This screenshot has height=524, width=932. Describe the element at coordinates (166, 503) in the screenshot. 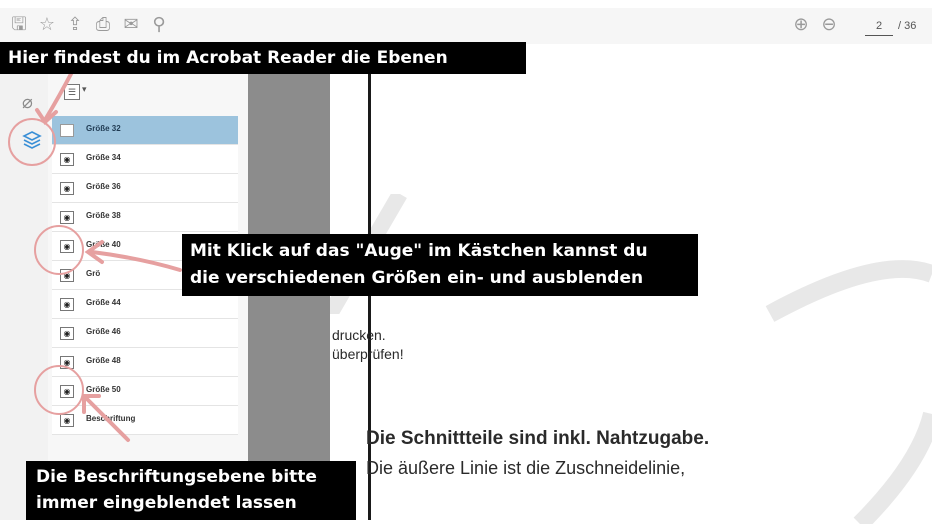

I see `callout-bottom-line2: immer eingeblendet lassen` at that location.